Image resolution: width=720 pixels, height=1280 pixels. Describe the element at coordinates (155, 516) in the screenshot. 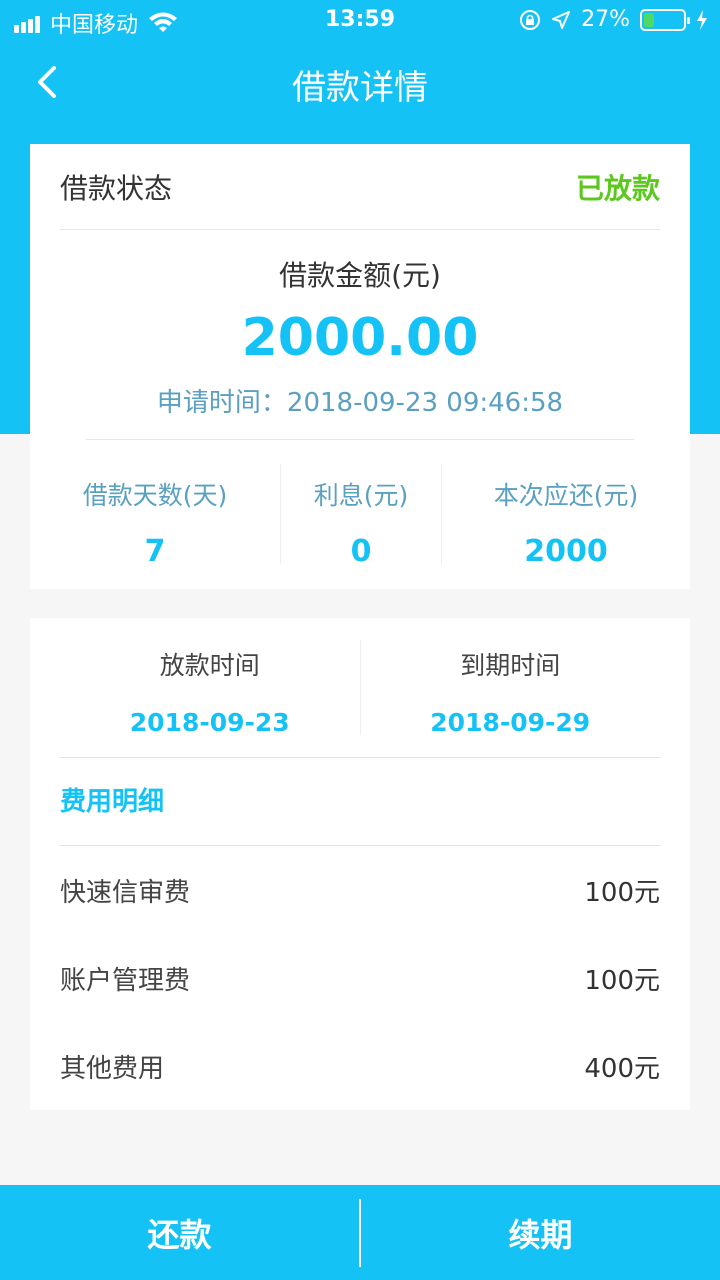

I see `stat-loan-days: 借款天数(天) 7` at that location.